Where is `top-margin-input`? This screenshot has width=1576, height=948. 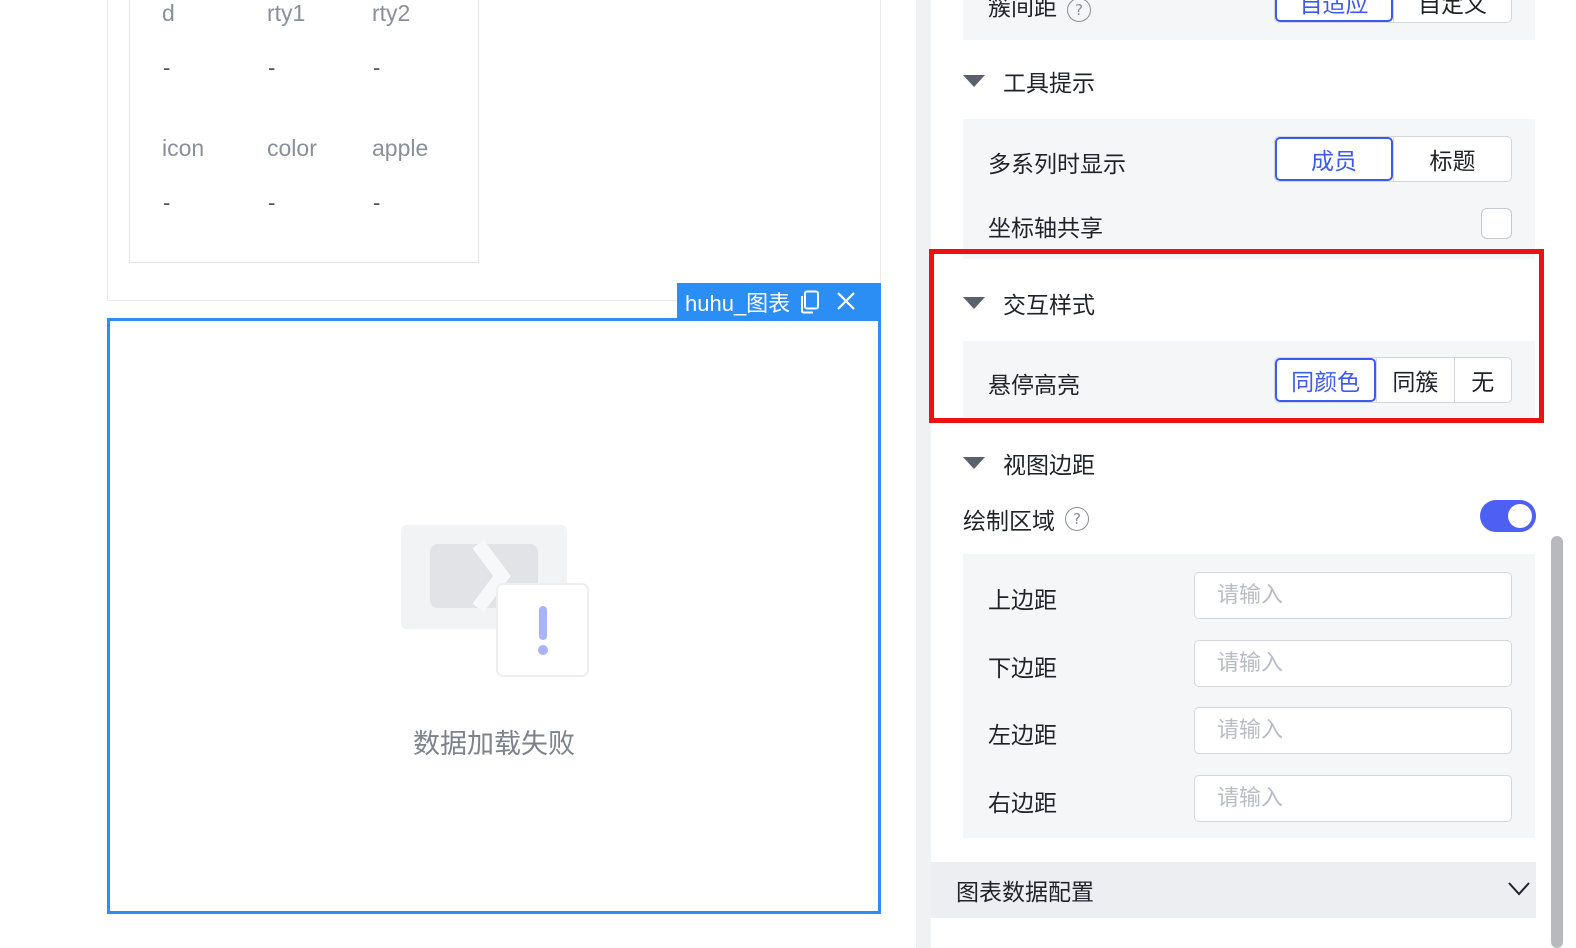 top-margin-input is located at coordinates (1353, 595).